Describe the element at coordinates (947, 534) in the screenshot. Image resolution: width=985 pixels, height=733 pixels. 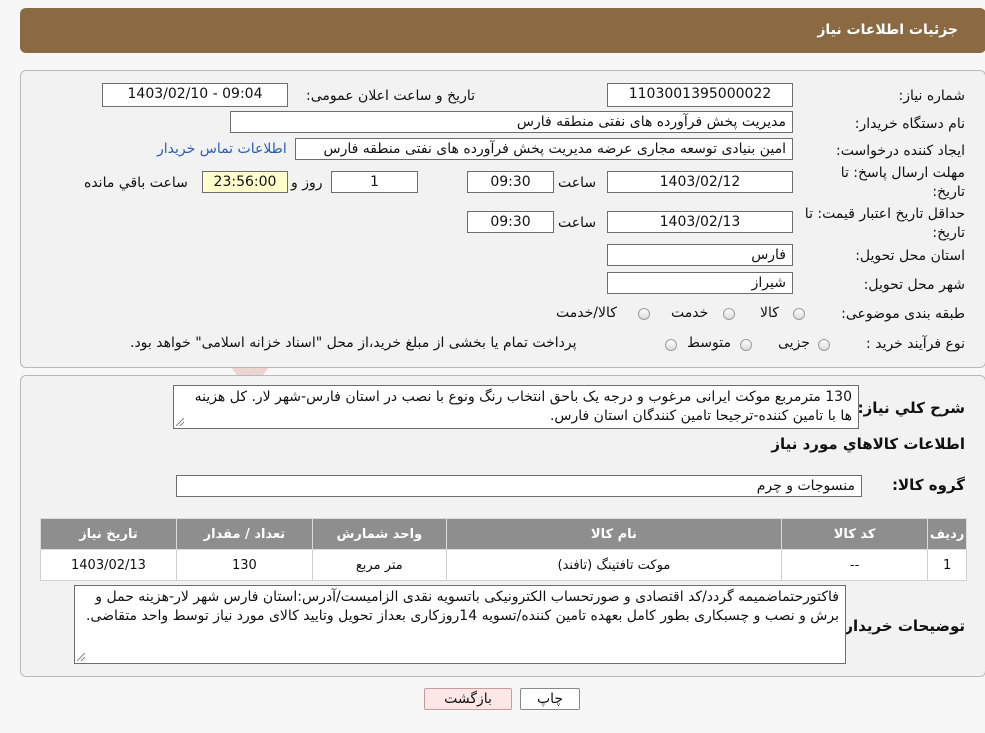
I see `col-row-number: رديف` at that location.